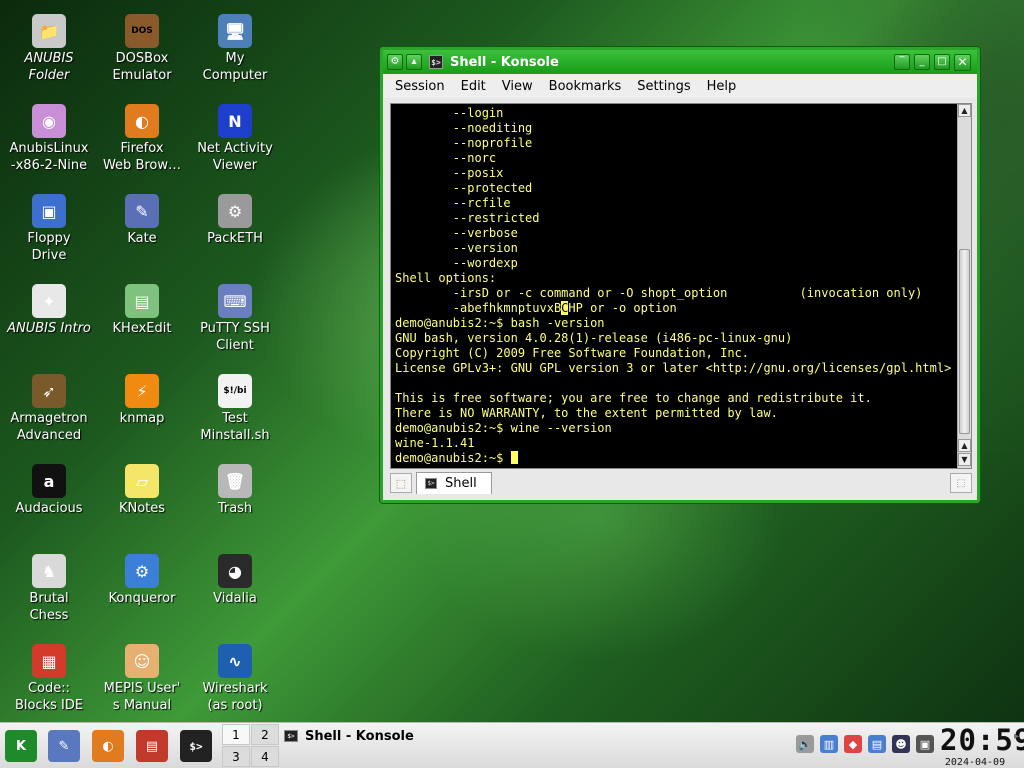  What do you see at coordinates (964, 110) in the screenshot?
I see `scroll-up-arrow: ▲` at bounding box center [964, 110].